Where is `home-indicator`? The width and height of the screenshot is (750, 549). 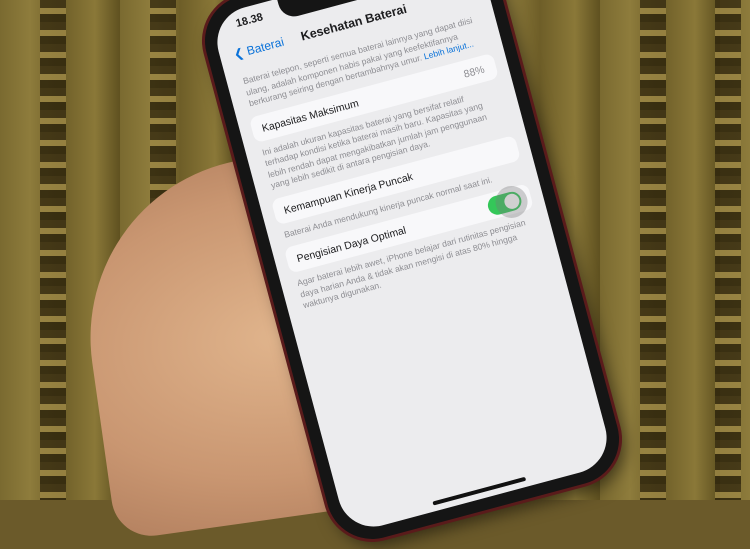 home-indicator is located at coordinates (479, 491).